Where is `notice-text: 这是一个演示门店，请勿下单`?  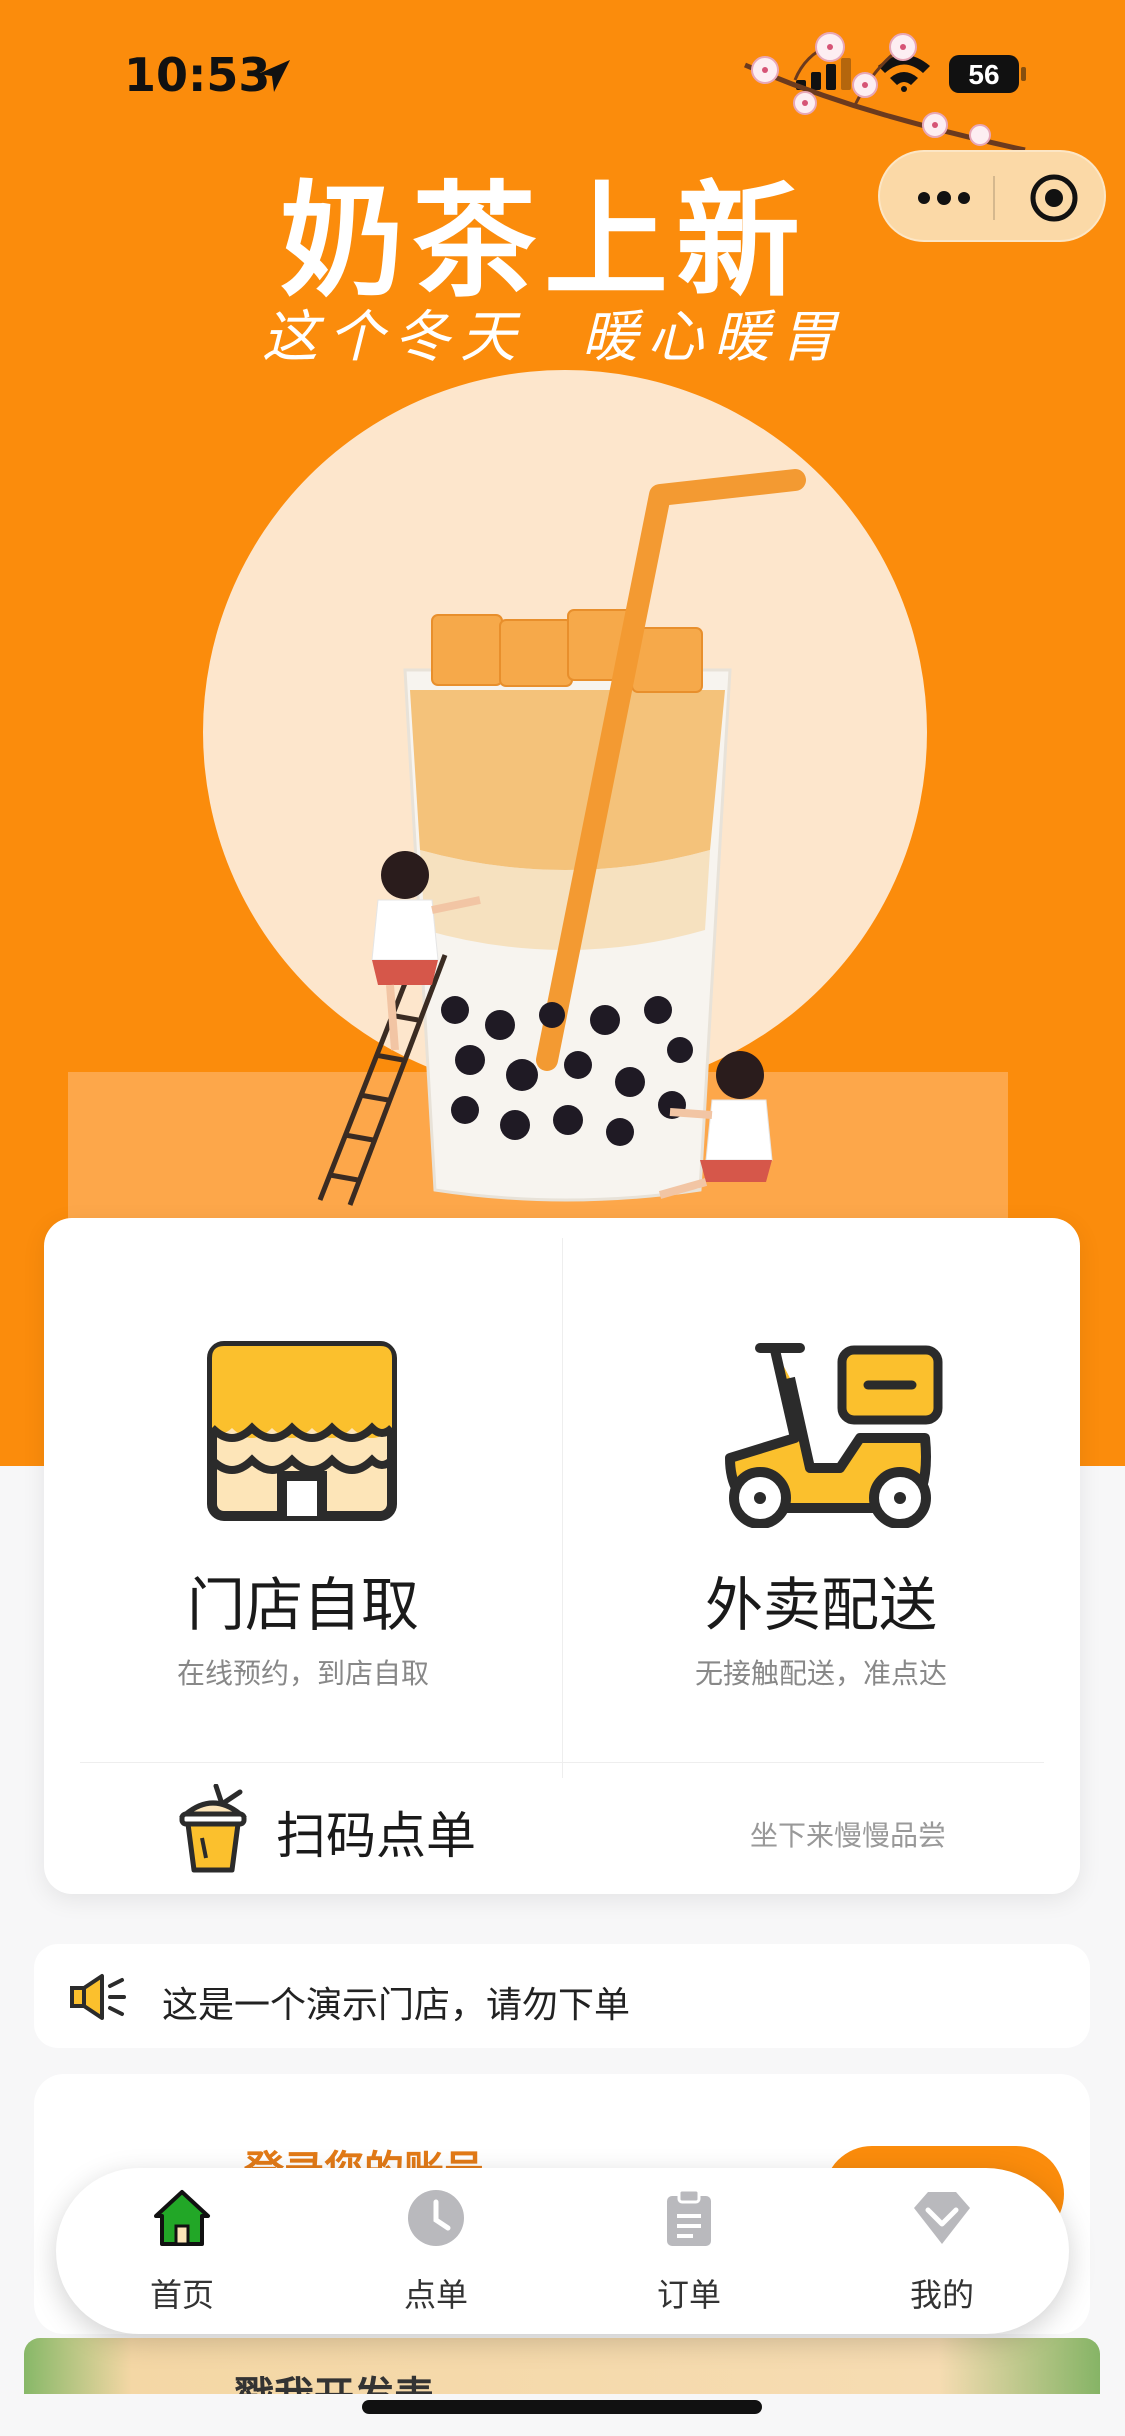 notice-text: 这是一个演示门店，请勿下单 is located at coordinates (396, 2005).